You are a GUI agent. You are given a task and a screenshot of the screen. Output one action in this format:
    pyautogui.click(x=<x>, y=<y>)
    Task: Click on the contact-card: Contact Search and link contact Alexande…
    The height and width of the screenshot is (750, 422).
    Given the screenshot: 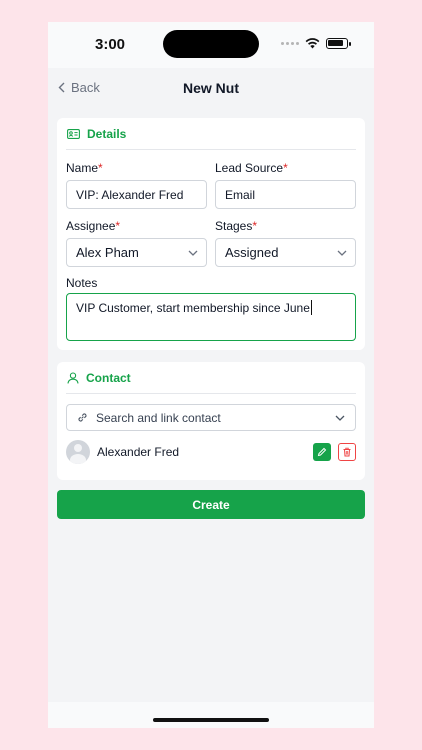 What is the action you would take?
    pyautogui.click(x=211, y=421)
    